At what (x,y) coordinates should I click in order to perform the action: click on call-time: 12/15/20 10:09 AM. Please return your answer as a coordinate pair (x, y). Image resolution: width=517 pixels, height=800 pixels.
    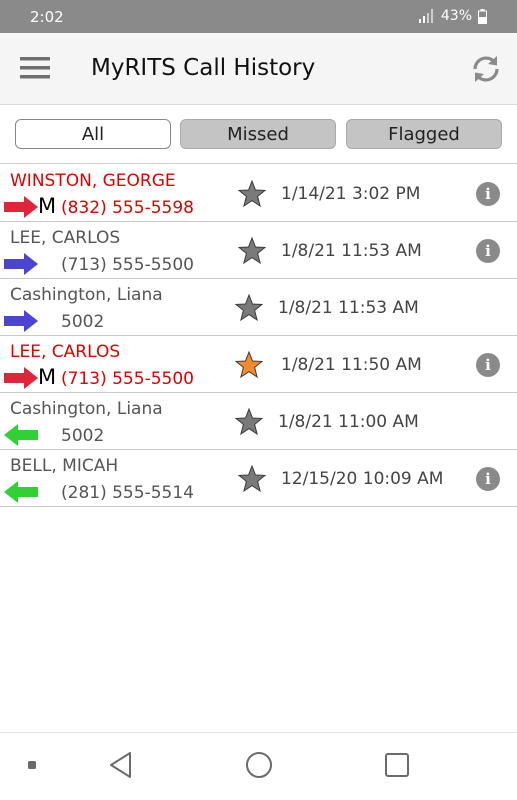
    Looking at the image, I should click on (362, 479).